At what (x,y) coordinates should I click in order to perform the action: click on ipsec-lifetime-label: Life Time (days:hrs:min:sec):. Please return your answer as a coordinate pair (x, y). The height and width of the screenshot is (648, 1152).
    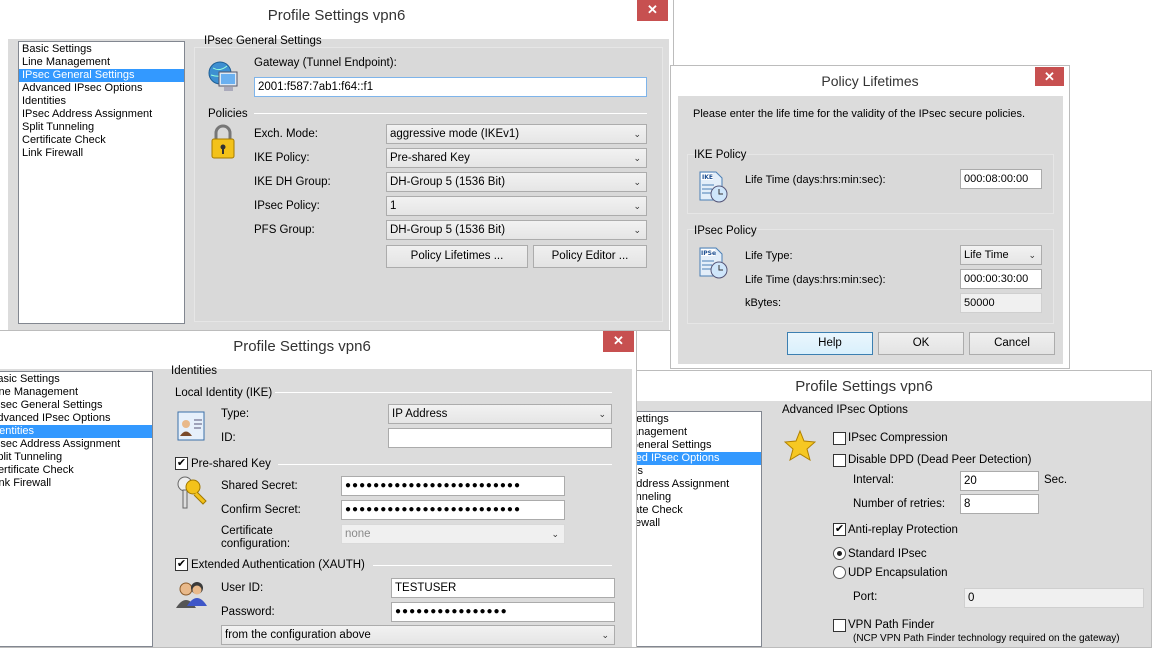
    Looking at the image, I should click on (815, 280).